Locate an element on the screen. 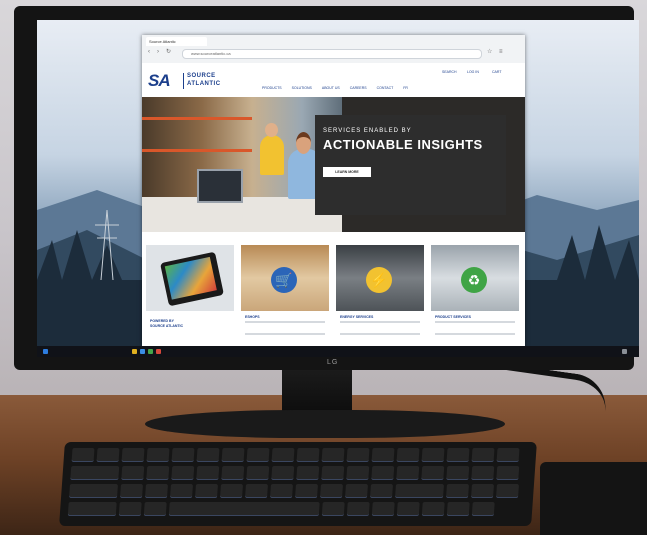  phone-image is located at coordinates (192, 279).